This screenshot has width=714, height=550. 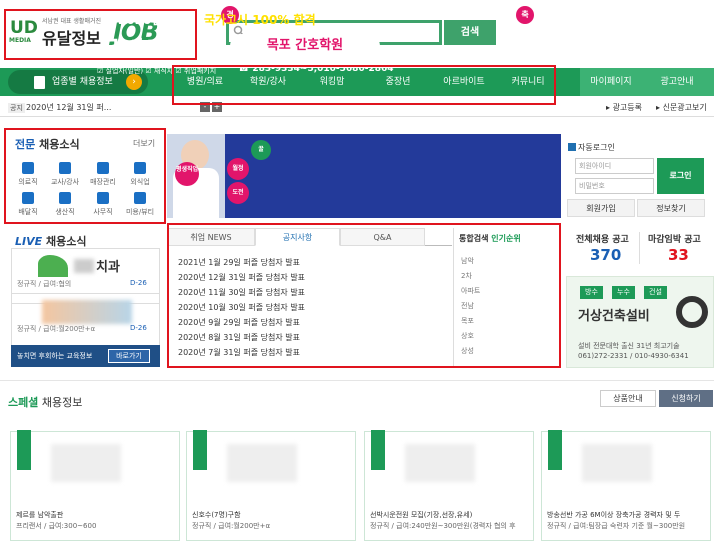 I want to click on deadline-jobs-count: 33, so click(x=678, y=255).